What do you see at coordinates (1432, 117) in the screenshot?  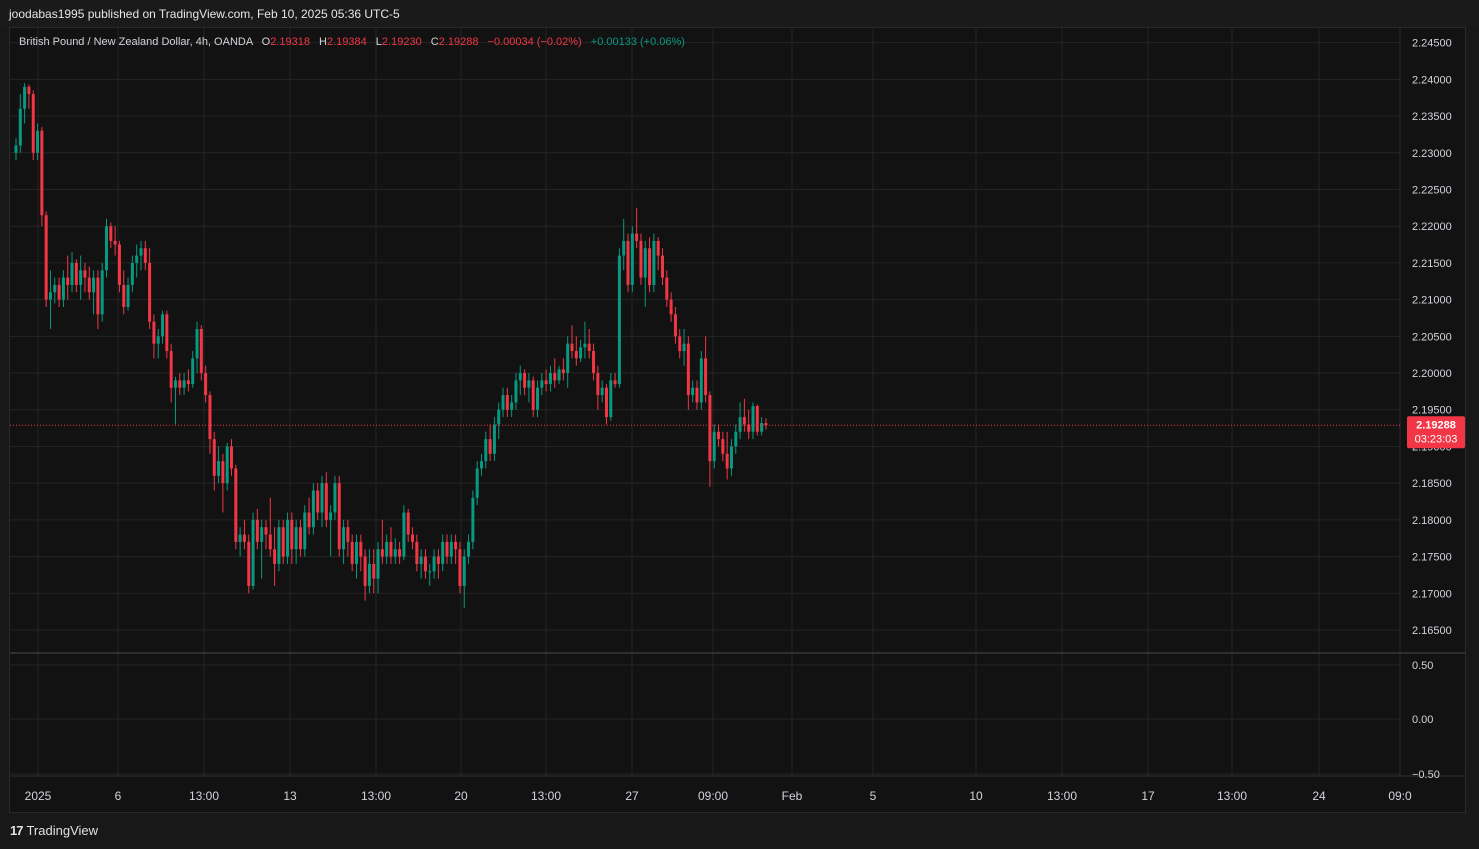 I see `y-tick-label: 2.23500` at bounding box center [1432, 117].